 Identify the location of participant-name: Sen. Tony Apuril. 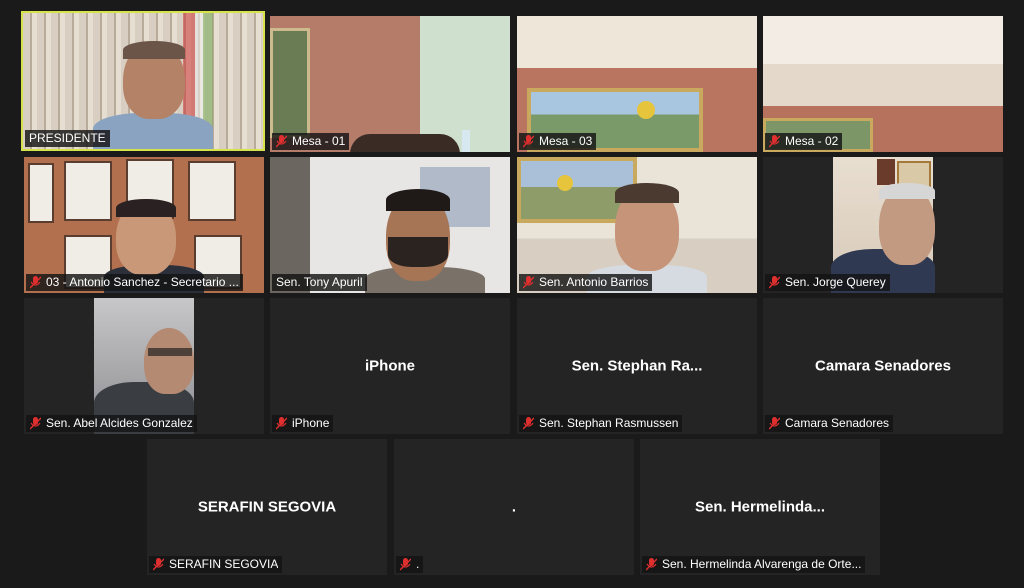
(319, 282).